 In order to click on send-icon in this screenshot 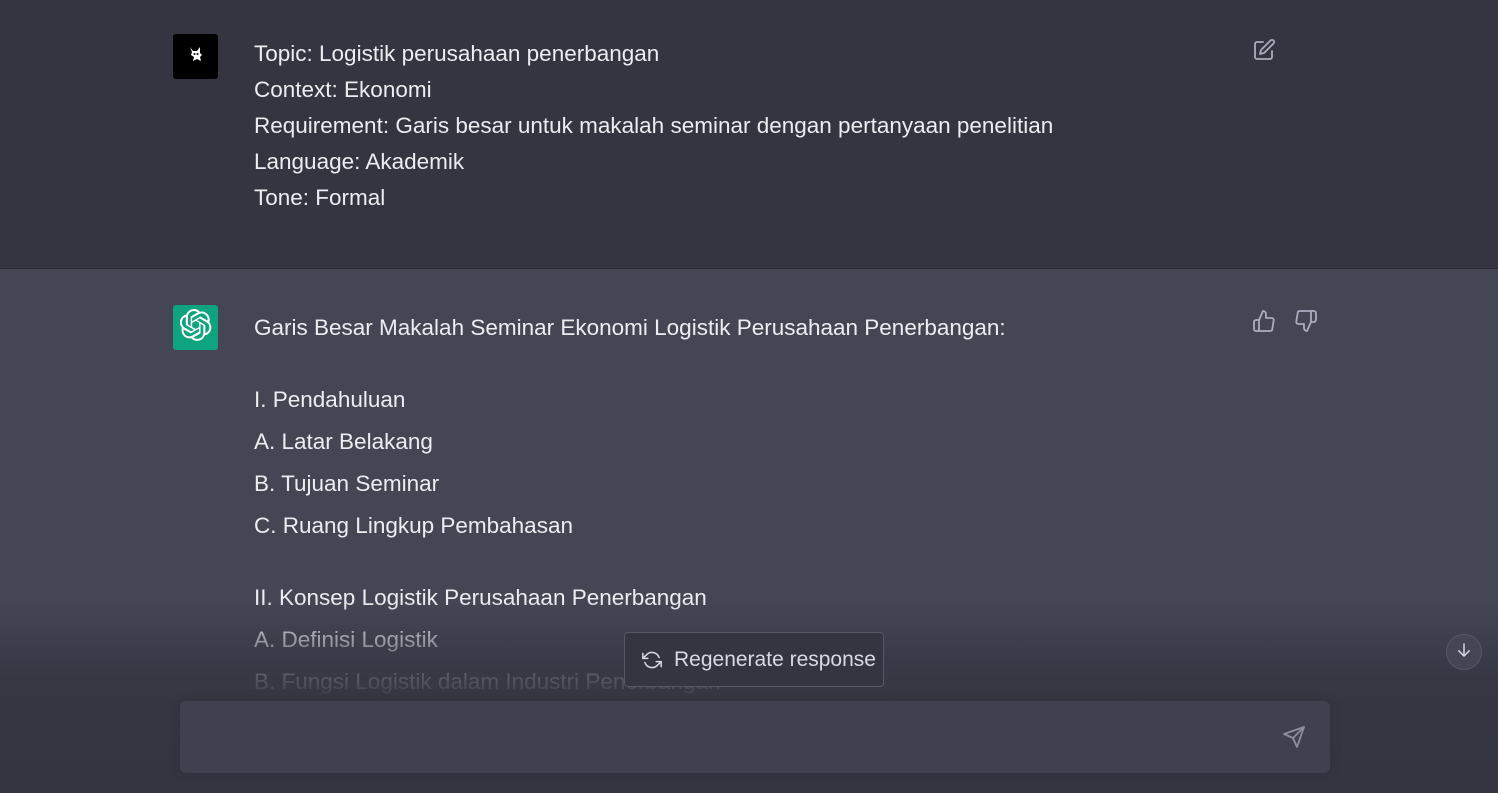, I will do `click(1294, 739)`.